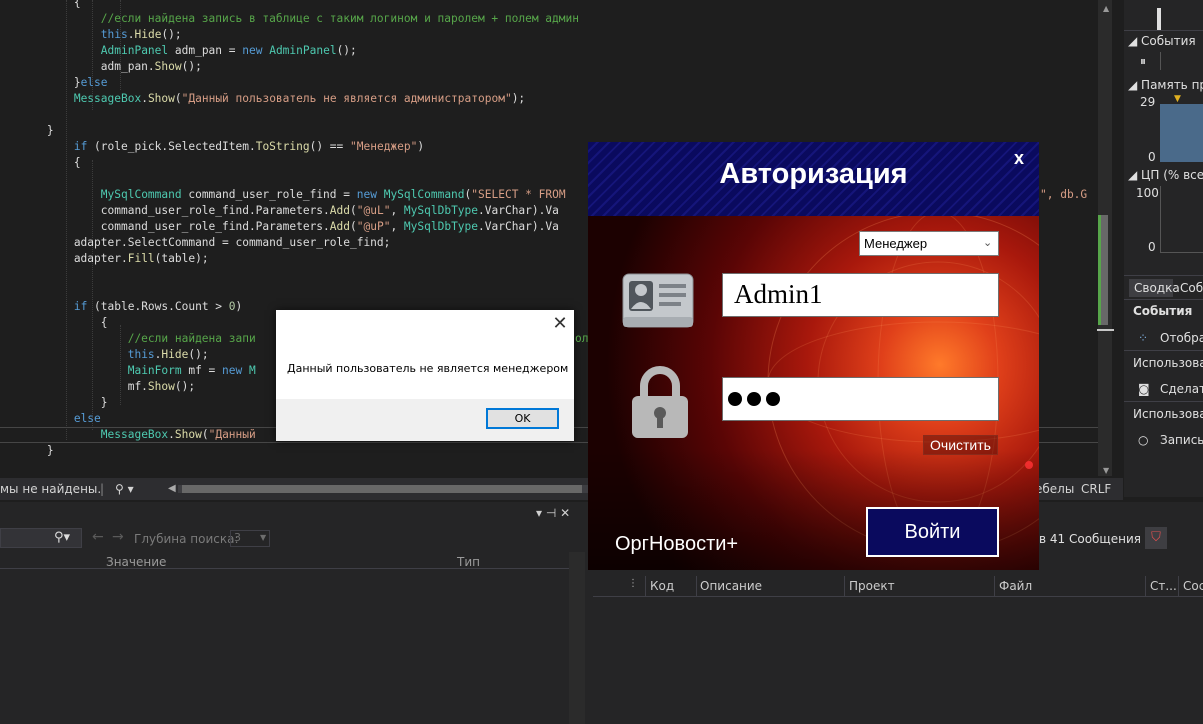 This screenshot has height=724, width=1203. What do you see at coordinates (1181, 389) in the screenshot?
I see `take-snapshot-link: Сделать` at bounding box center [1181, 389].